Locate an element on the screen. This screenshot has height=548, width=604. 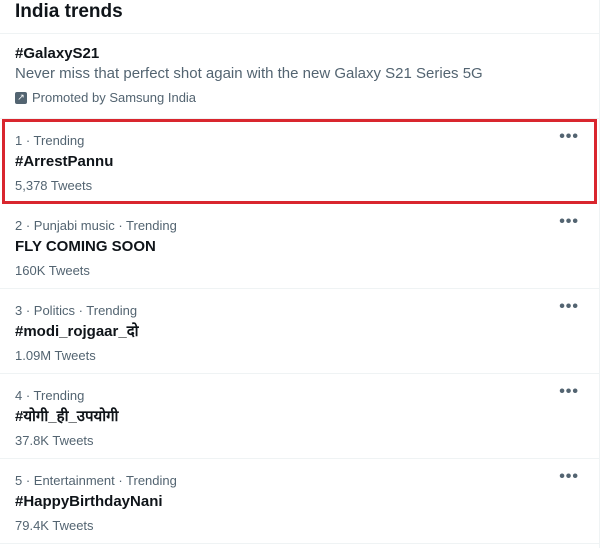
trend-name: #HappyBirthdayNani is located at coordinates (299, 502).